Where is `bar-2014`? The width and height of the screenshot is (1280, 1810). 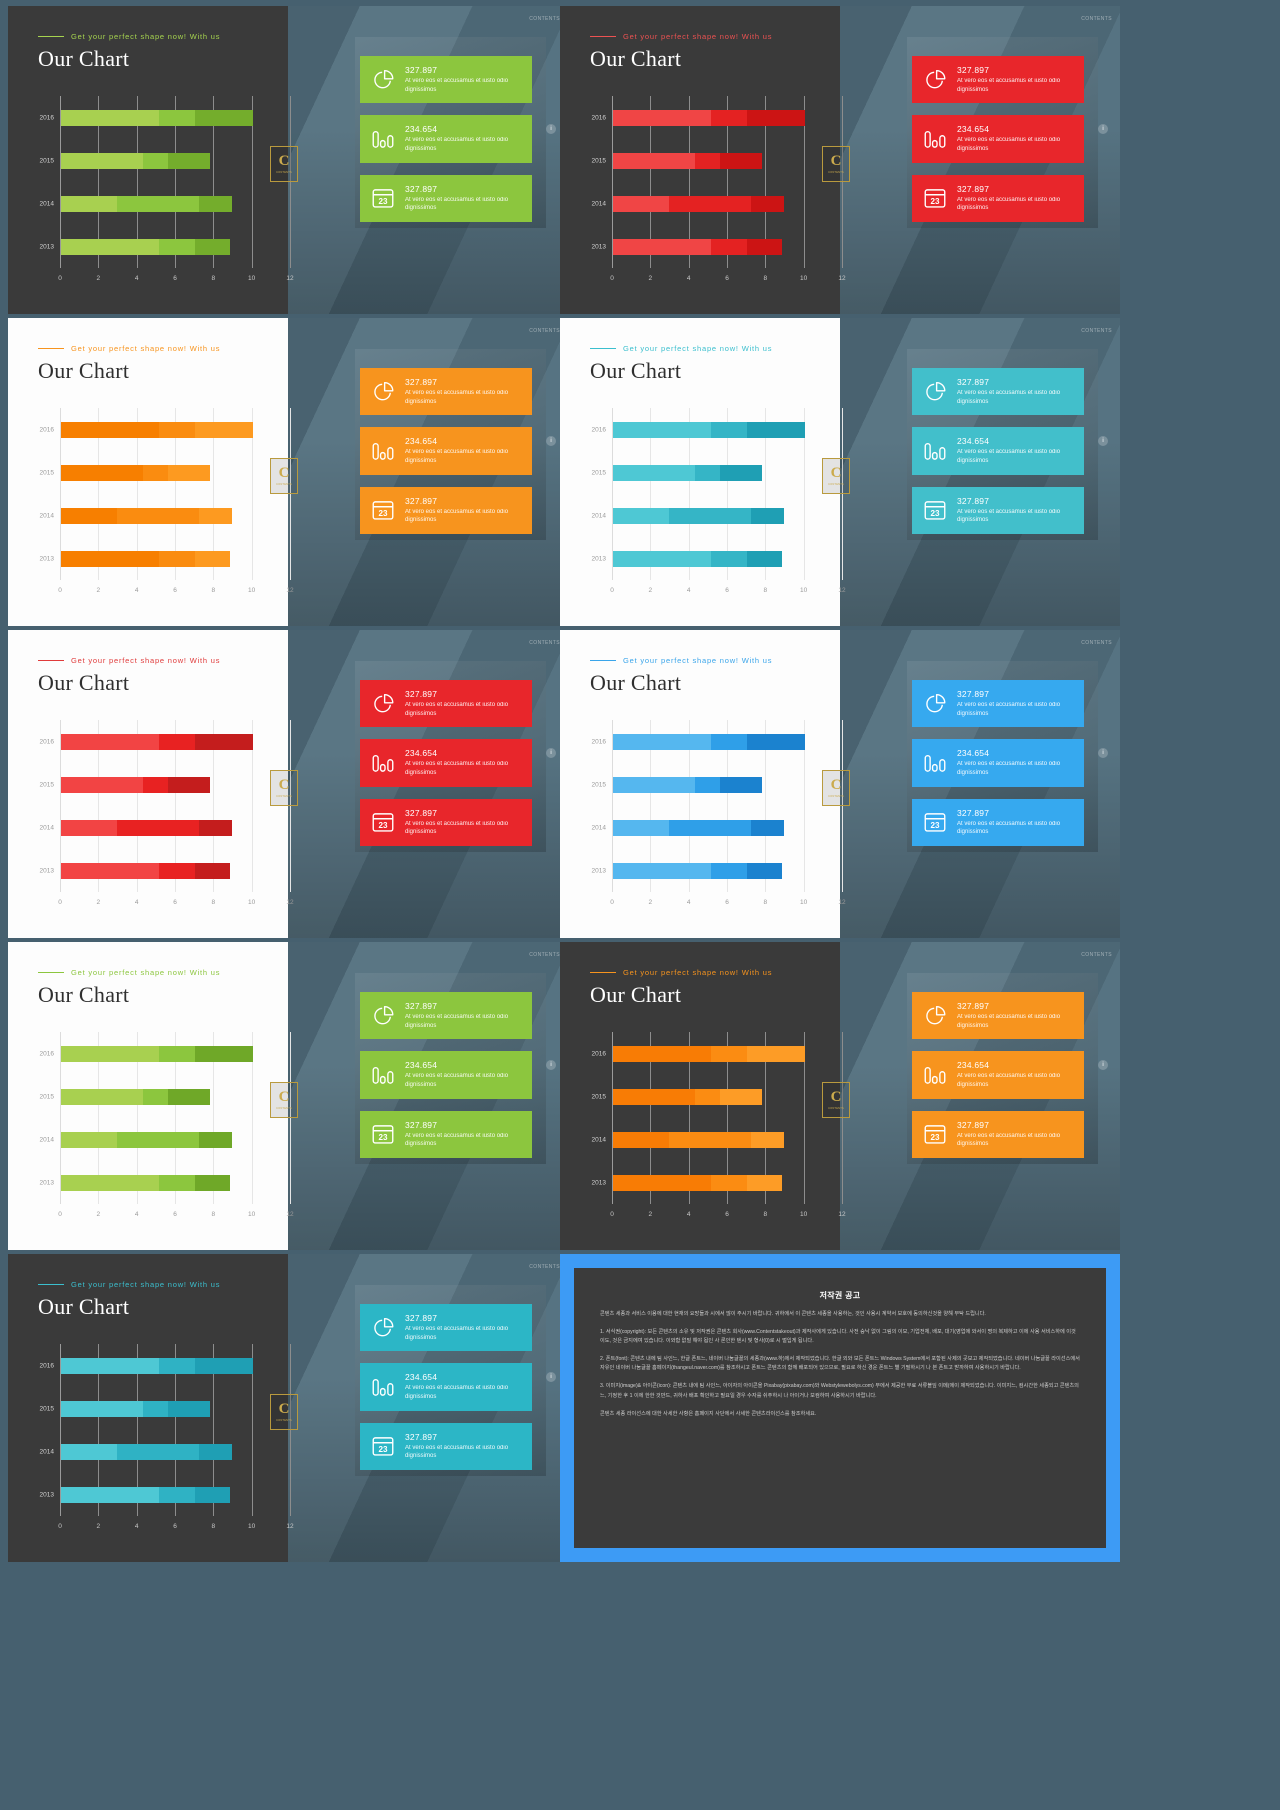
bar-2014 is located at coordinates (698, 1139).